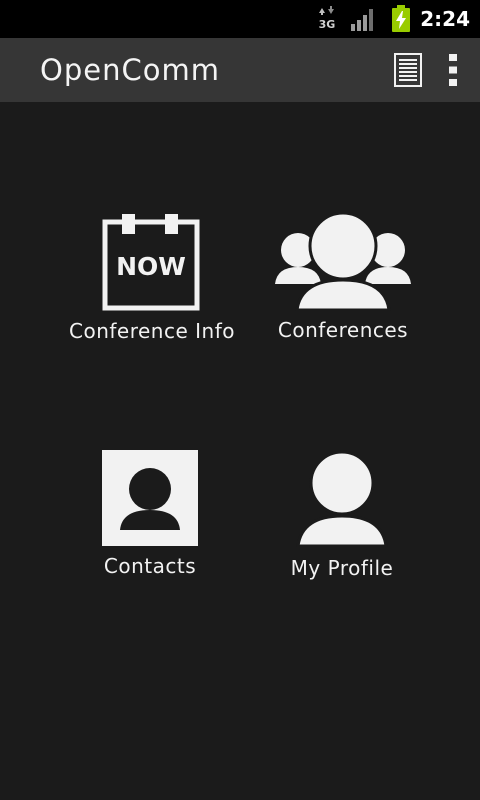 The image size is (480, 800). I want to click on tile-label: Contacts, so click(150, 566).